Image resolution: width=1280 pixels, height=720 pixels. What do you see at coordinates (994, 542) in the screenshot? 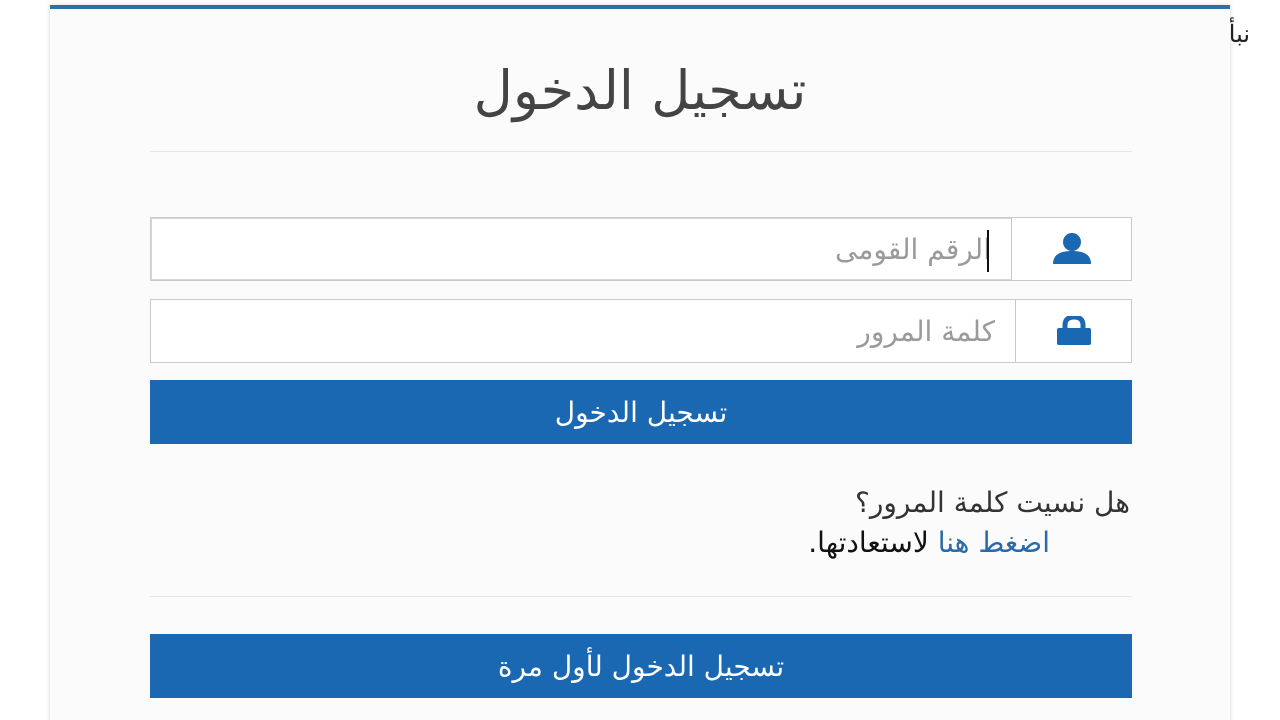
I see `recover-link: اضغط هنا` at bounding box center [994, 542].